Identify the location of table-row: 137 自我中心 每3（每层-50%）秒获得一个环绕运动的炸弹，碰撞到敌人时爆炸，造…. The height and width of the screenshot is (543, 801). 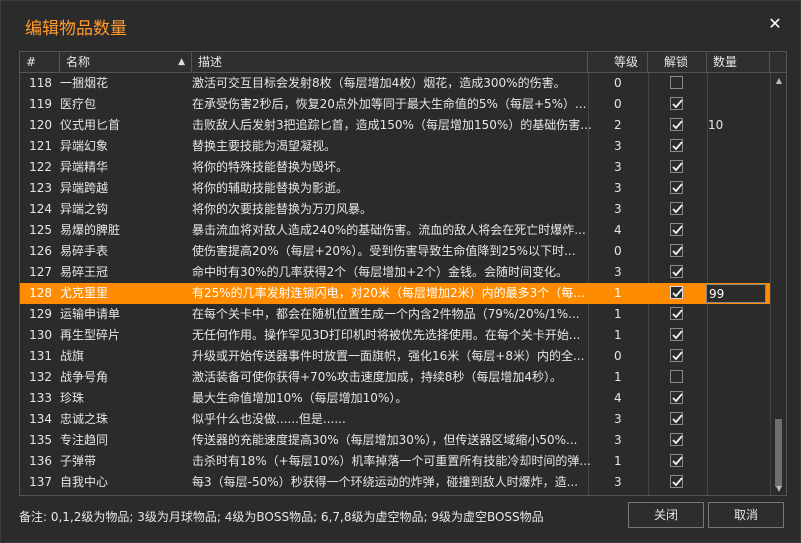
(395, 482).